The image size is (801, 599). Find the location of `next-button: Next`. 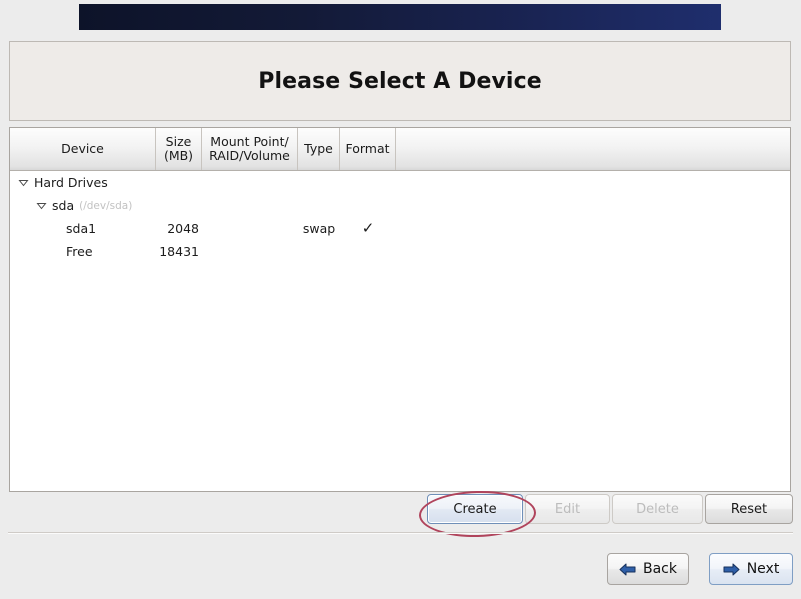

next-button: Next is located at coordinates (751, 569).